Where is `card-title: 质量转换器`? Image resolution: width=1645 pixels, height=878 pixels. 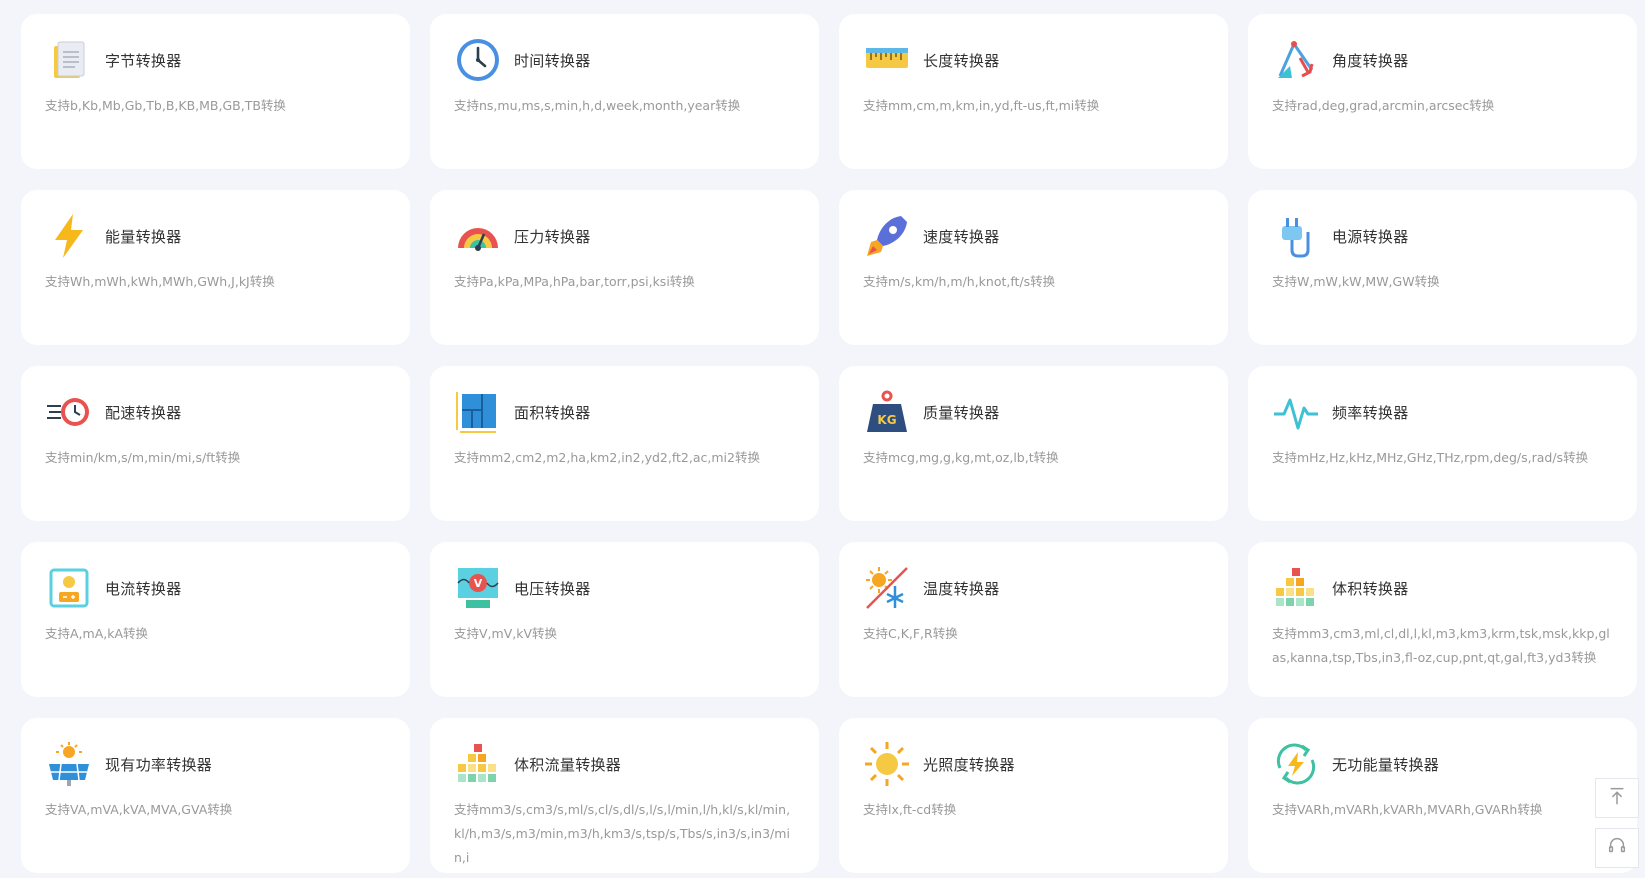
card-title: 质量转换器 is located at coordinates (961, 412).